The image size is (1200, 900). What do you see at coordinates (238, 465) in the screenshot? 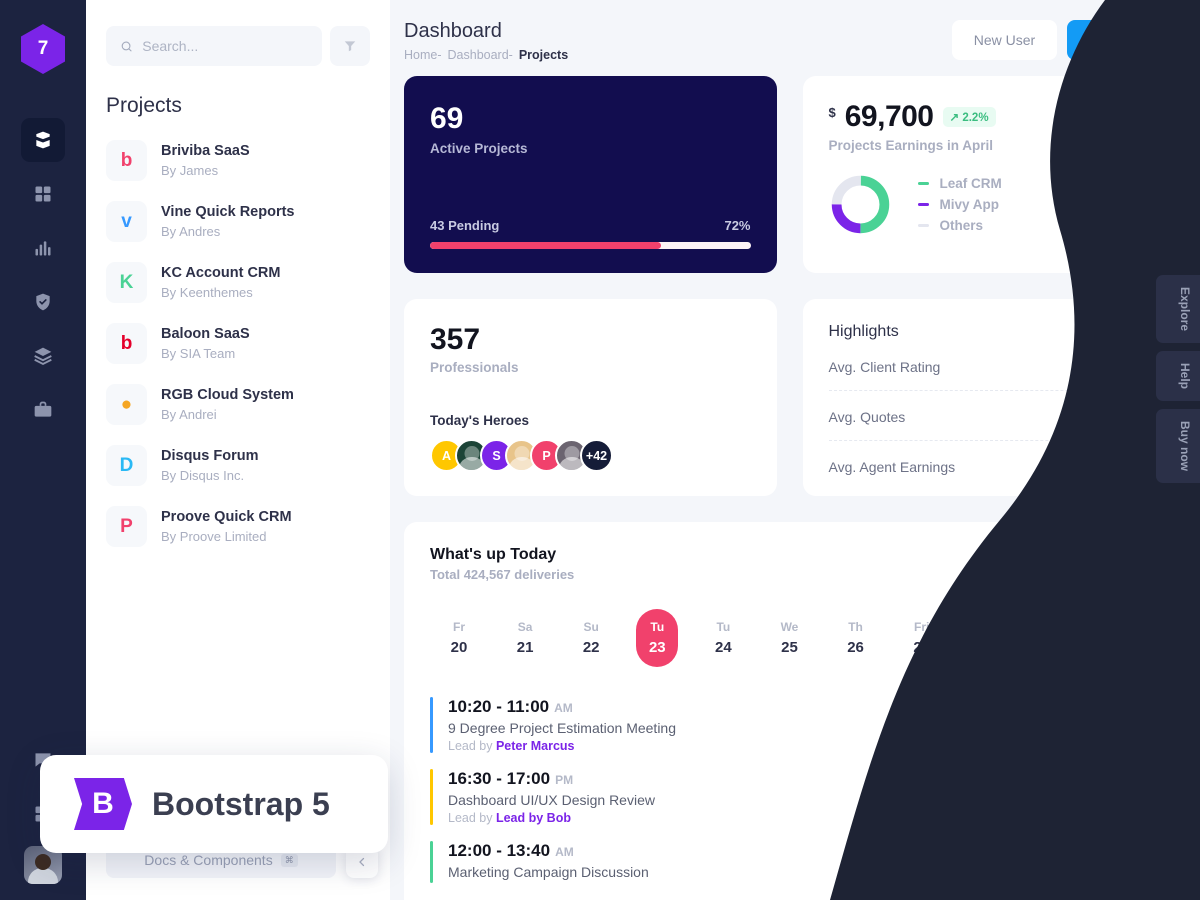
I see `list-item: D Disqus Forum By Disqus Inc.` at bounding box center [238, 465].